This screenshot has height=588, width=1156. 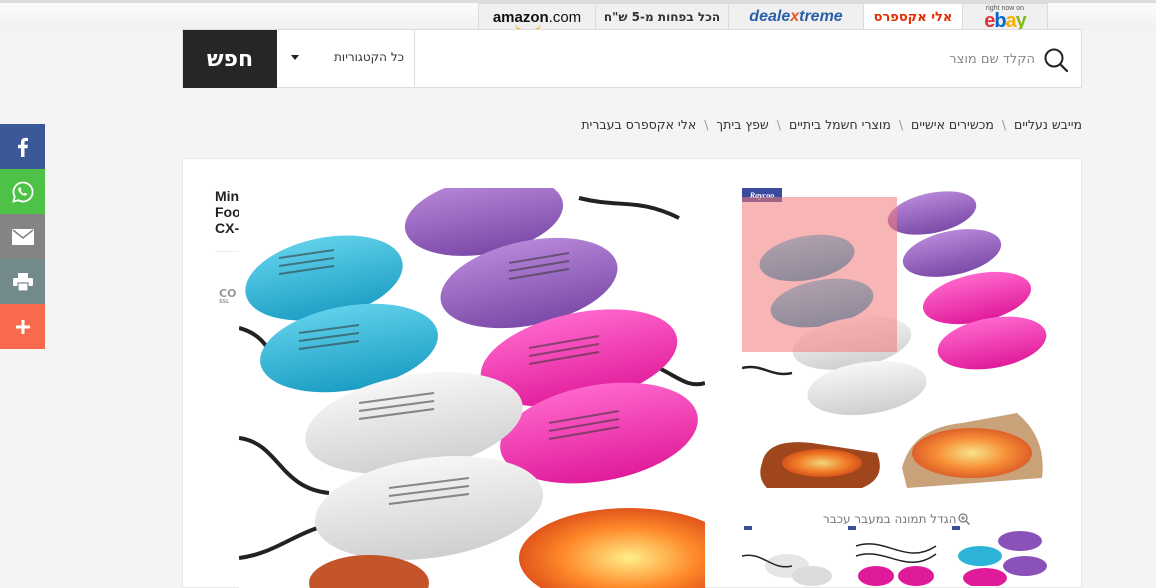 I want to click on dx-logo-part3: treme, so click(x=821, y=16).